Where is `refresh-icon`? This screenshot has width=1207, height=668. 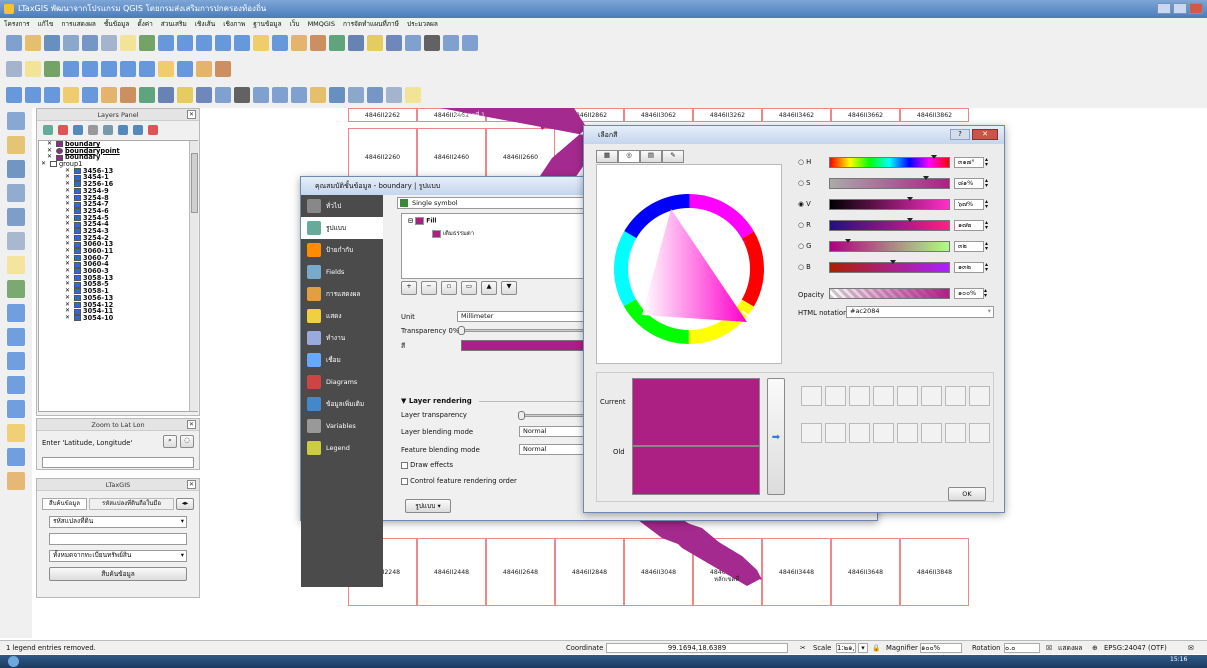 refresh-icon is located at coordinates (337, 43).